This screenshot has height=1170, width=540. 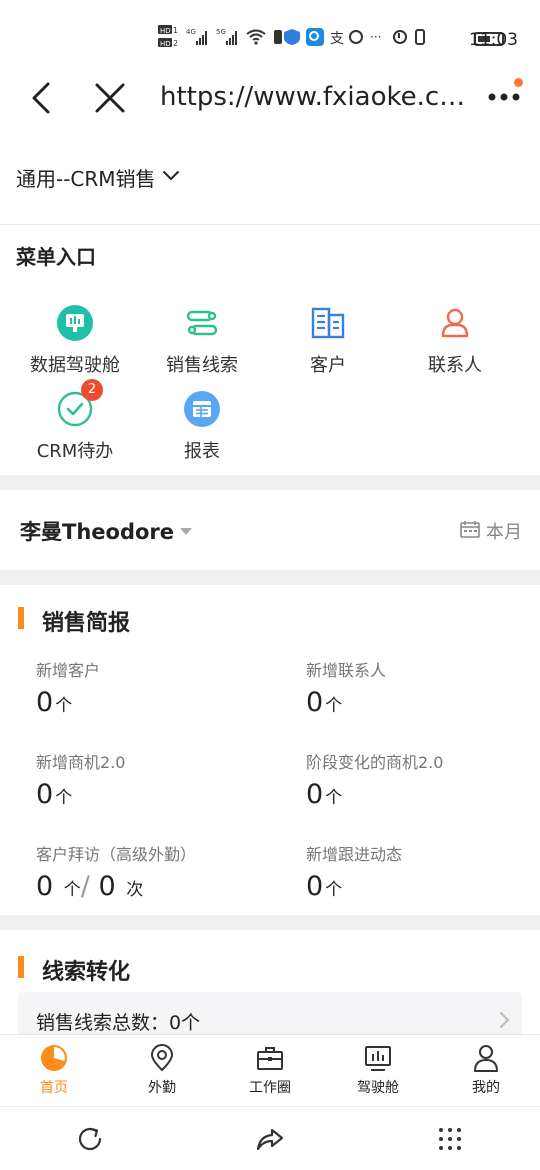 I want to click on period-selector: 本月, so click(x=491, y=531).